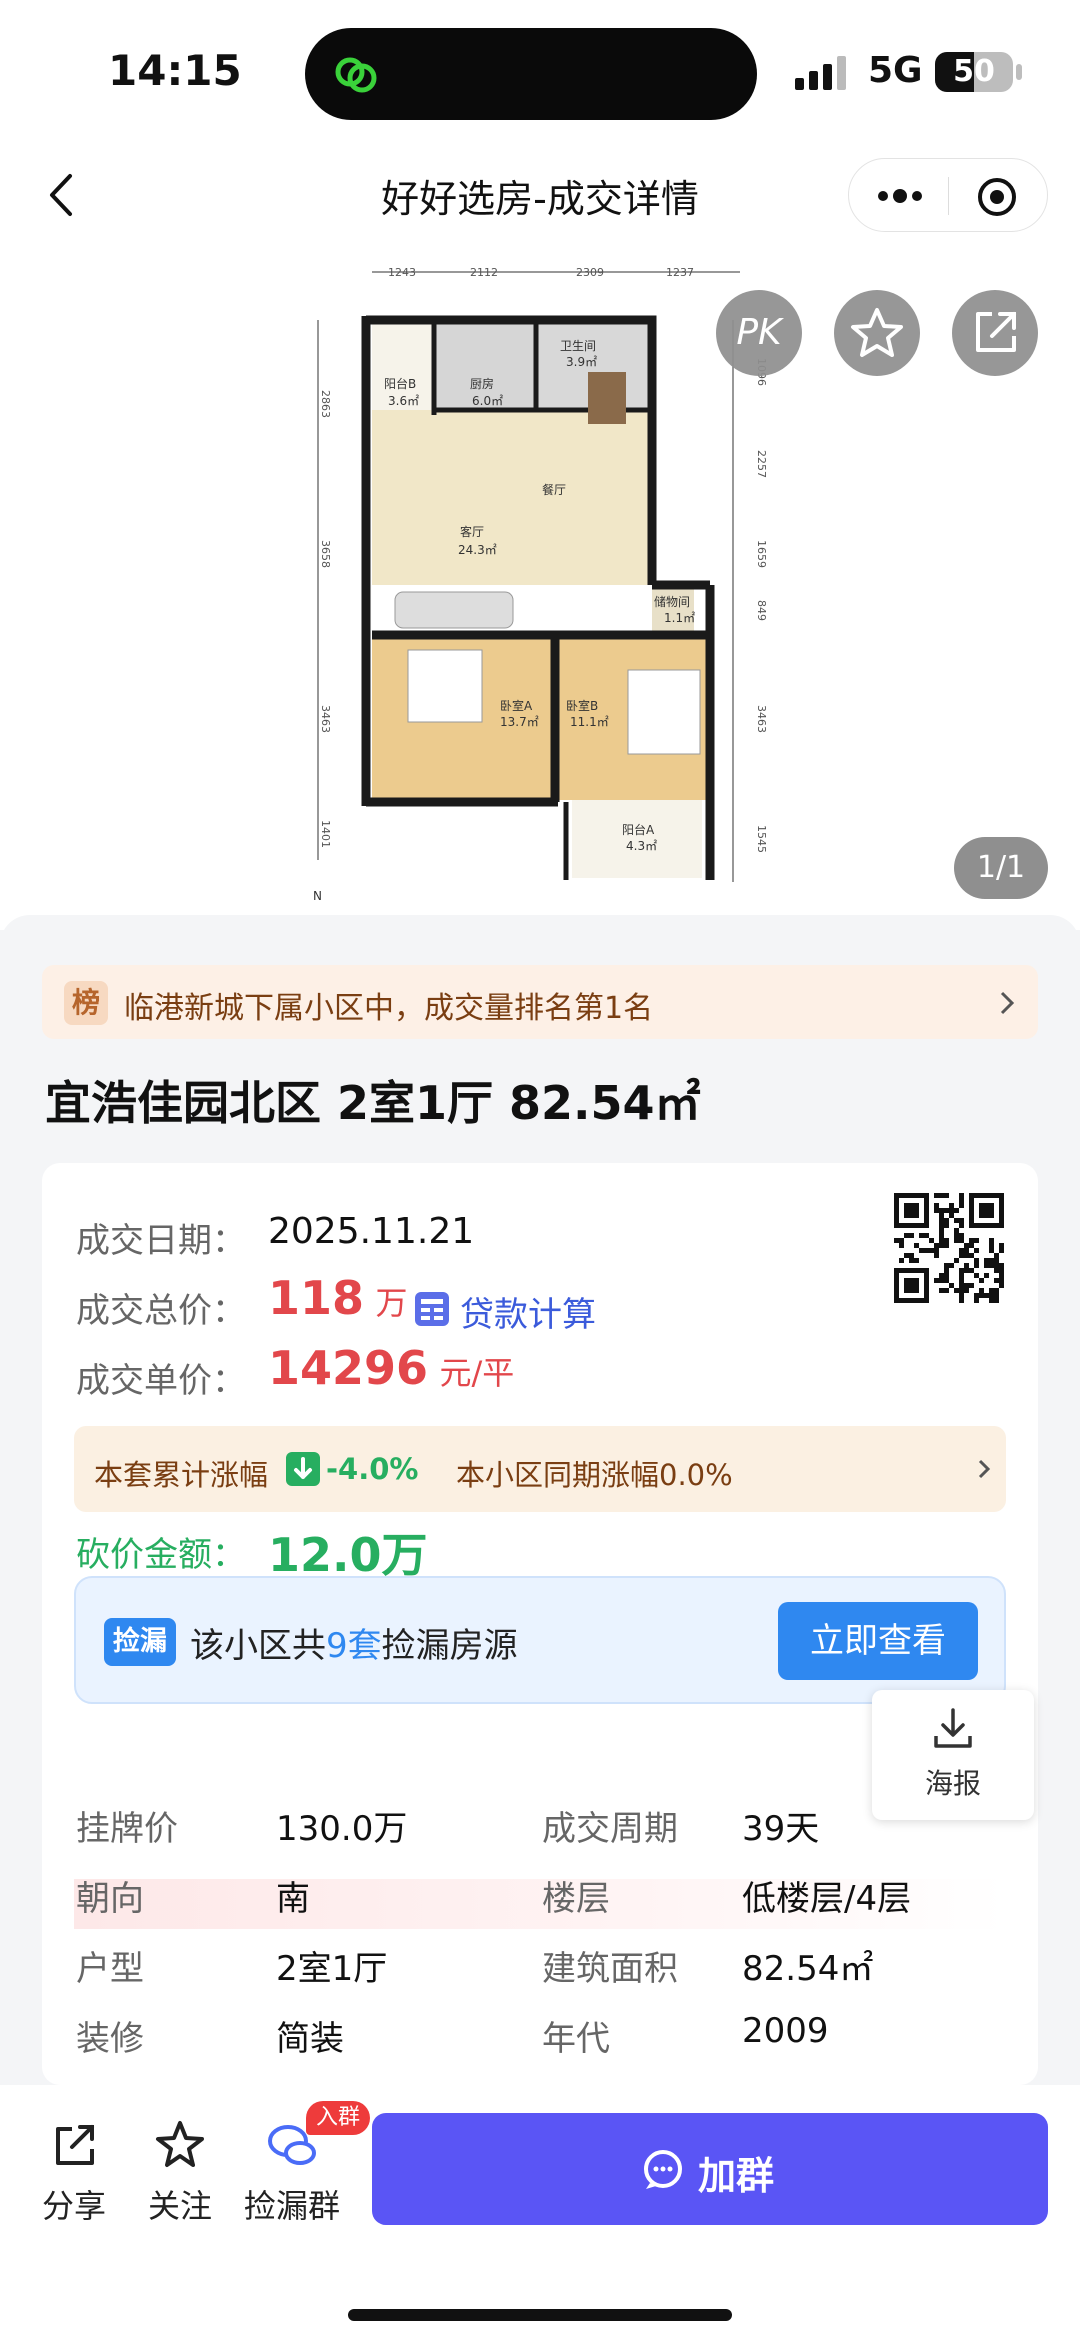 The height and width of the screenshot is (2341, 1080). What do you see at coordinates (161, 1311) in the screenshot?
I see `total-price-label: 成交总价：` at bounding box center [161, 1311].